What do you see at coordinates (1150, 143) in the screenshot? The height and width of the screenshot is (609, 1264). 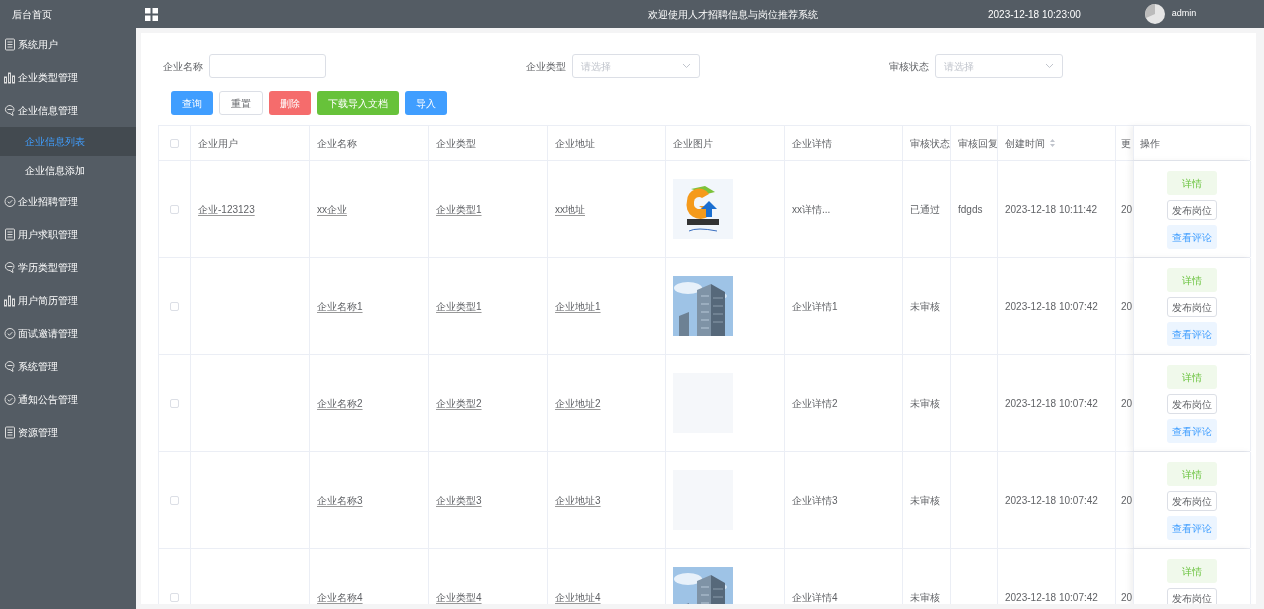 I see `column-header: 操作` at bounding box center [1150, 143].